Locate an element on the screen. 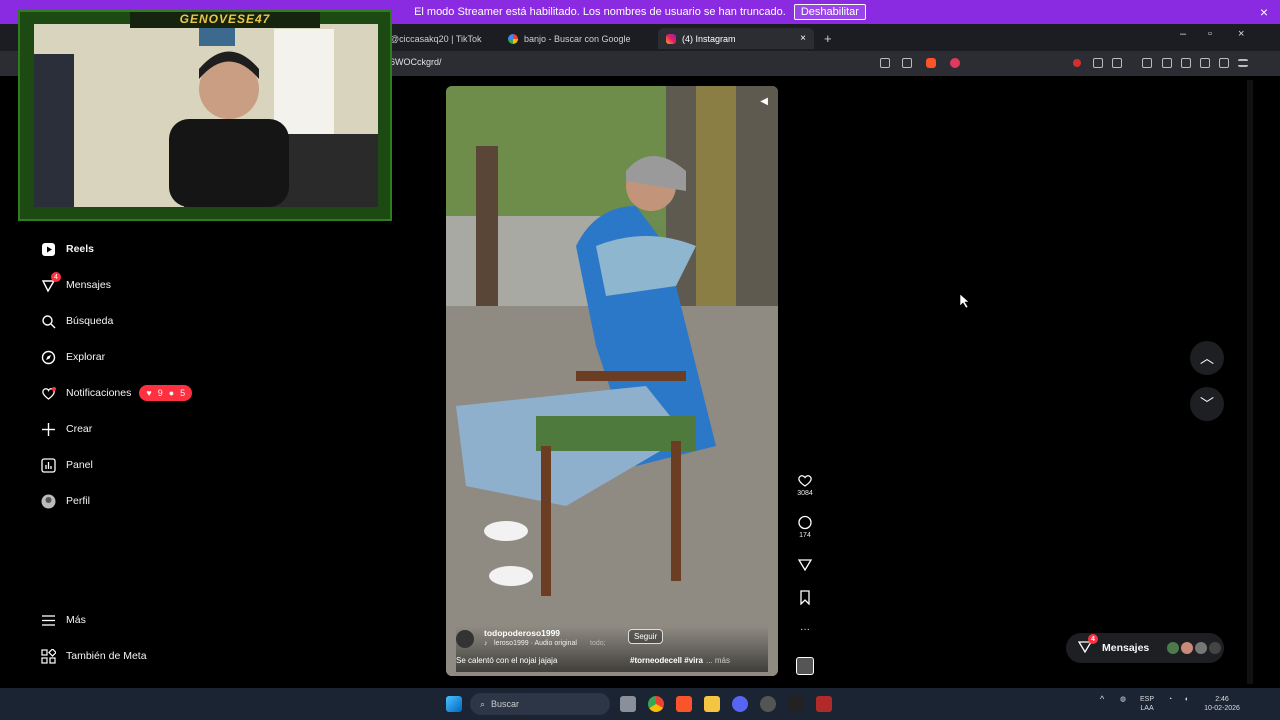  search-icon: ⌕ is located at coordinates (483, 703).